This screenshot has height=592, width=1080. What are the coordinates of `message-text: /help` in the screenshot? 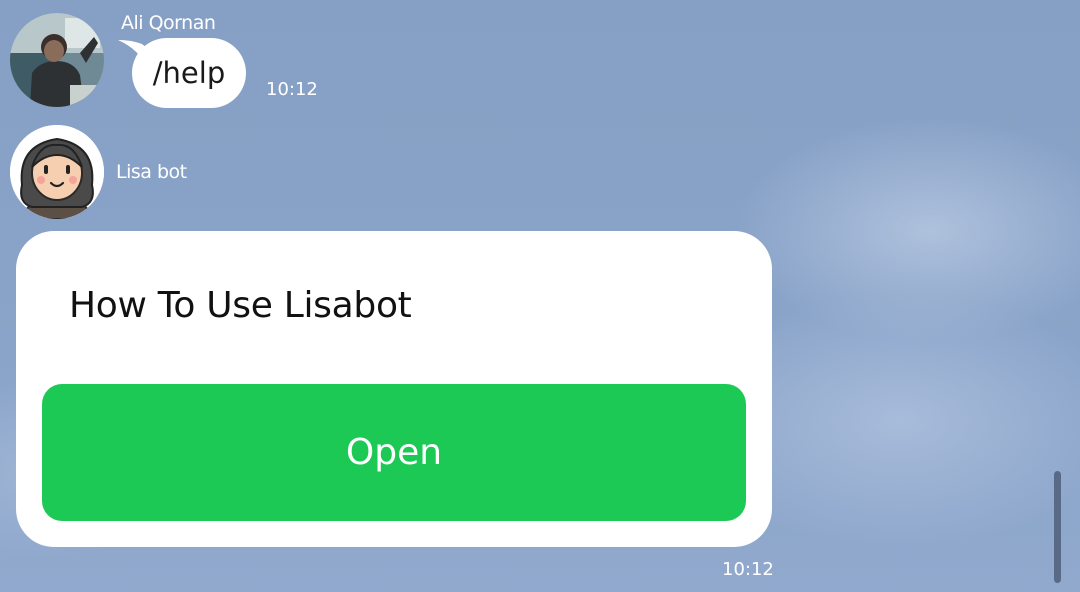 It's located at (189, 73).